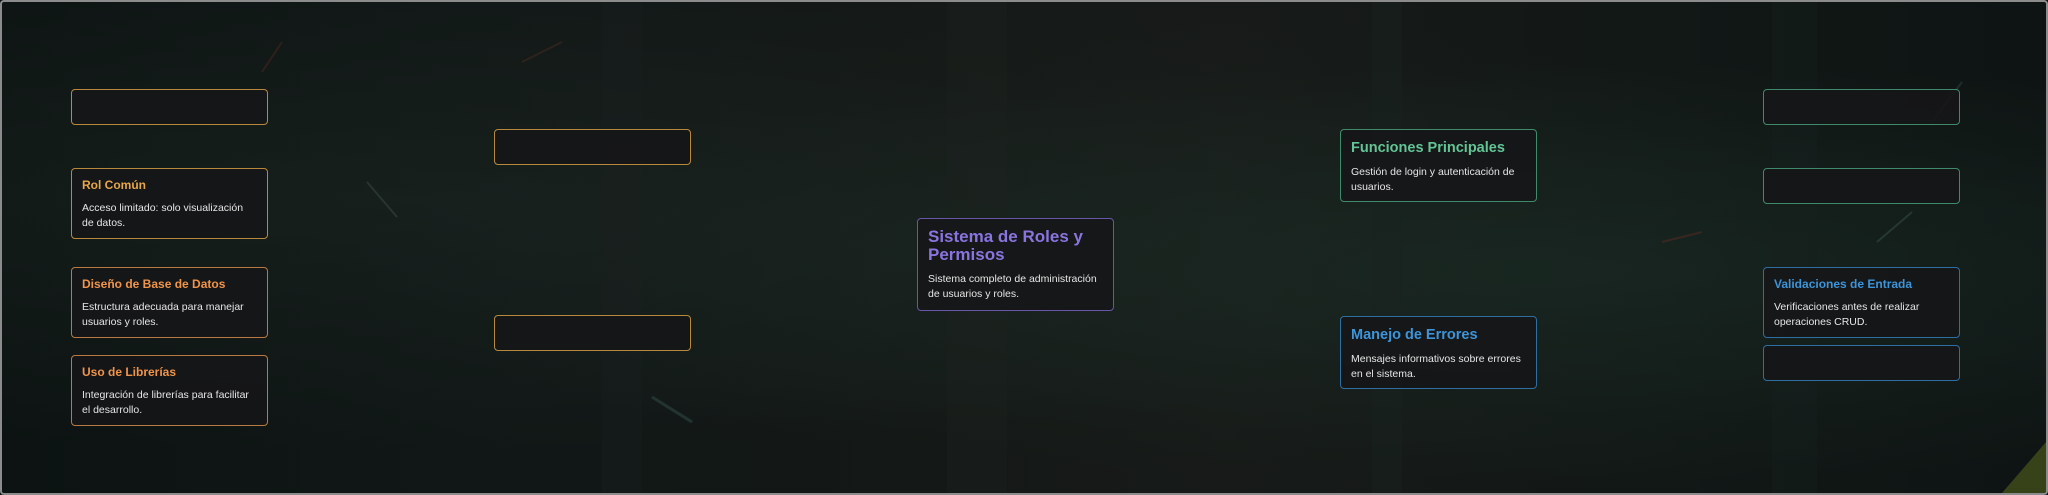 Image resolution: width=2048 pixels, height=495 pixels. What do you see at coordinates (1843, 284) in the screenshot?
I see `node-title: Validaciones de Entrada` at bounding box center [1843, 284].